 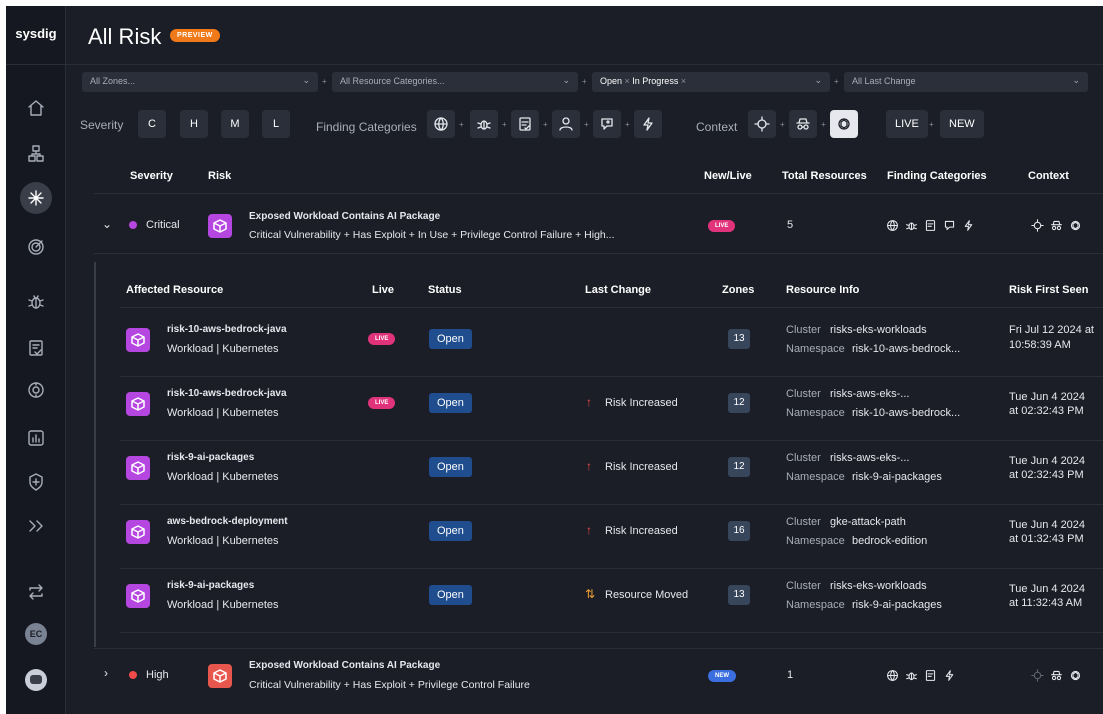 What do you see at coordinates (227, 521) in the screenshot?
I see `resource-name: aws-bedrock-deployment` at bounding box center [227, 521].